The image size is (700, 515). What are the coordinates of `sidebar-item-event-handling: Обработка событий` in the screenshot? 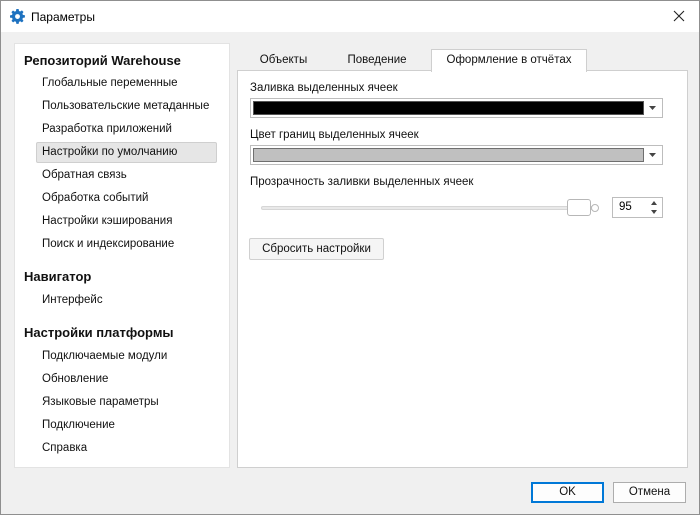 It's located at (126, 198).